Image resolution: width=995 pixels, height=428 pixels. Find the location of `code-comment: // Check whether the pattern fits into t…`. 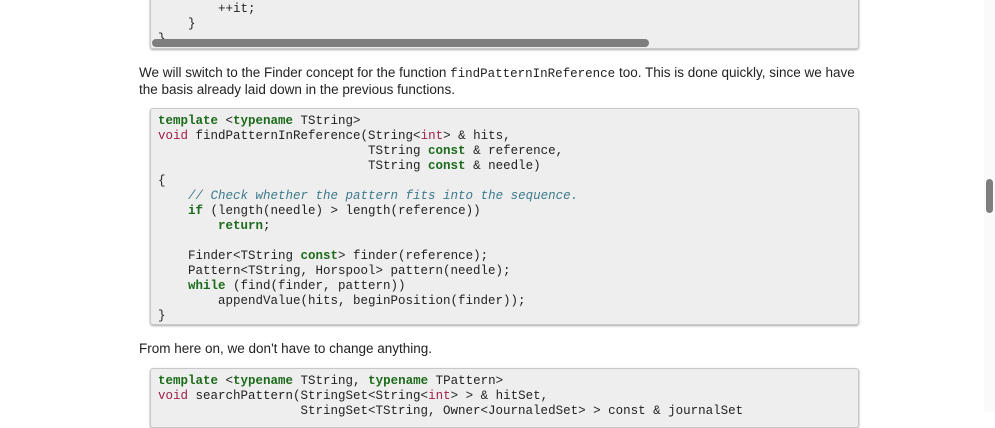

code-comment: // Check whether the pattern fits into t… is located at coordinates (383, 196).